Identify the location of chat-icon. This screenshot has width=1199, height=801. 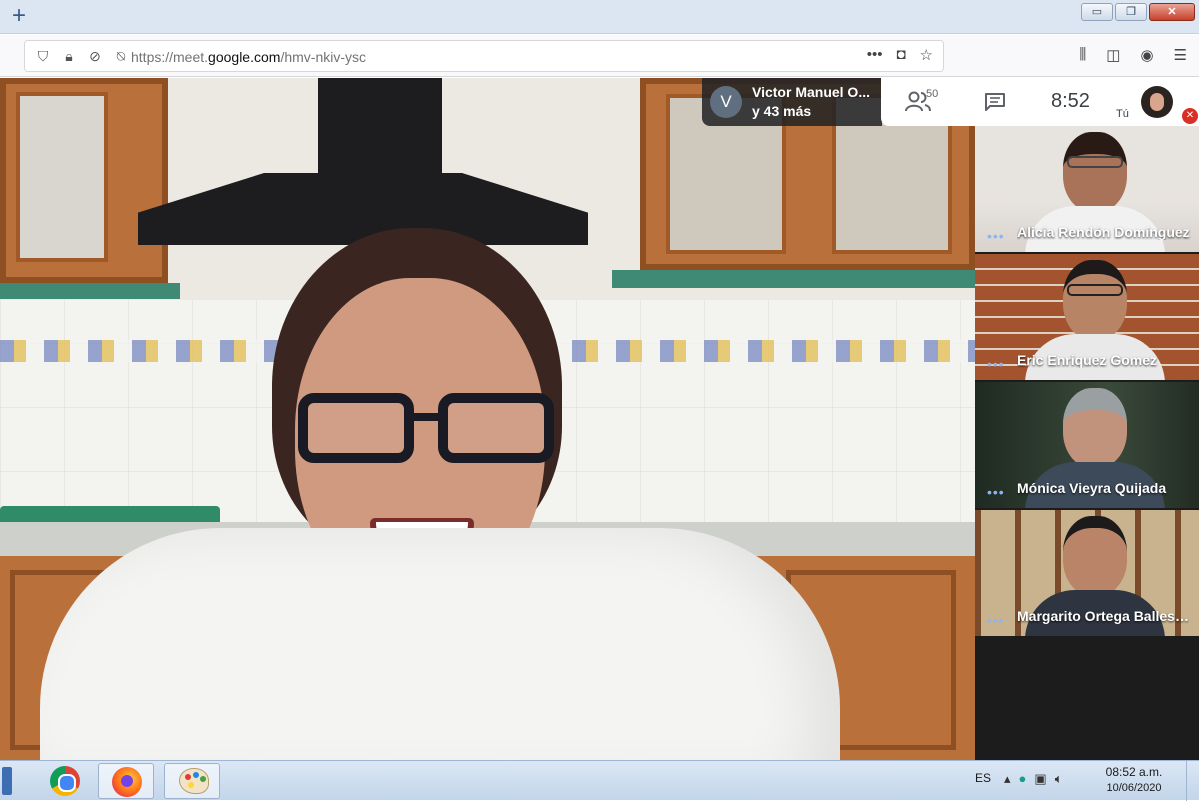
(995, 102).